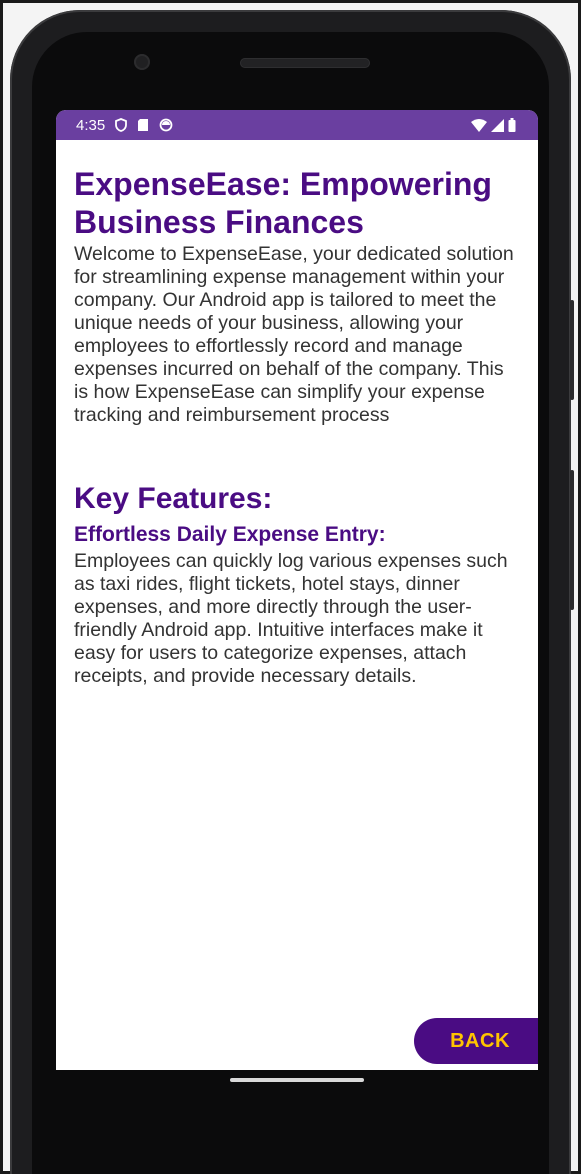 Image resolution: width=581 pixels, height=1174 pixels. Describe the element at coordinates (479, 125) in the screenshot. I see `wifi-icon` at that location.